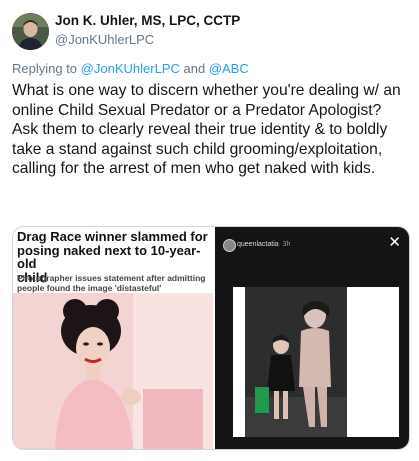 The image size is (419, 461). What do you see at coordinates (147, 20) in the screenshot?
I see `author-name: Jon K. Uhler, MS, LPC, CCTP` at bounding box center [147, 20].